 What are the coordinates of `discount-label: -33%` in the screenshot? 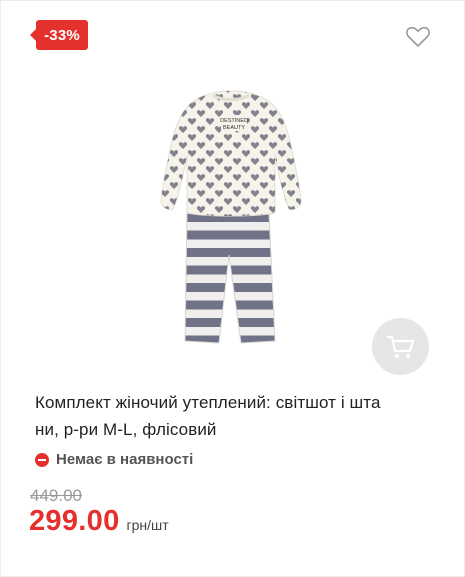 It's located at (62, 35).